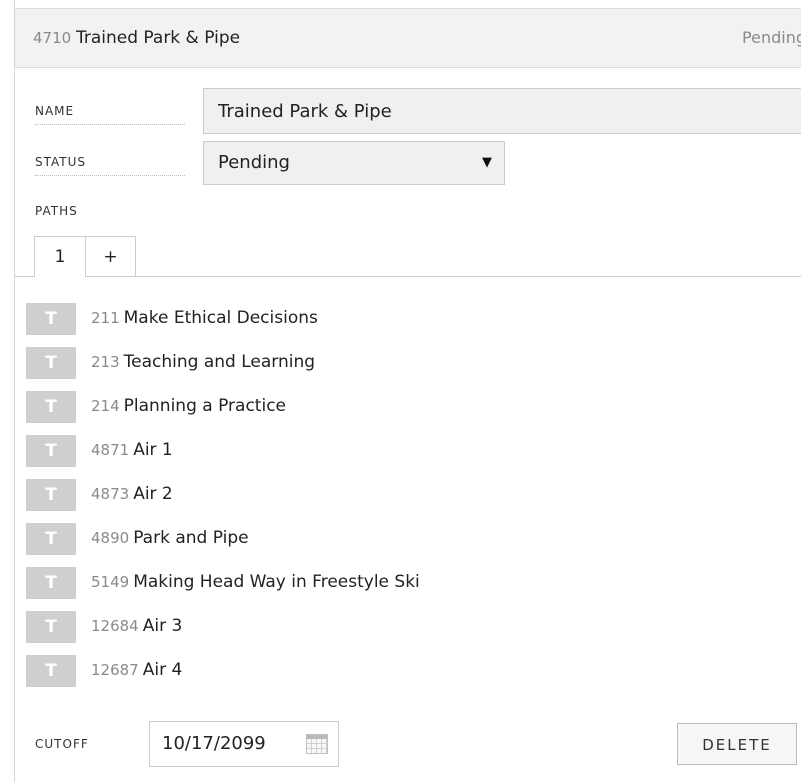  What do you see at coordinates (214, 743) in the screenshot?
I see `cutoff-date-value: 10/17/2099` at bounding box center [214, 743].